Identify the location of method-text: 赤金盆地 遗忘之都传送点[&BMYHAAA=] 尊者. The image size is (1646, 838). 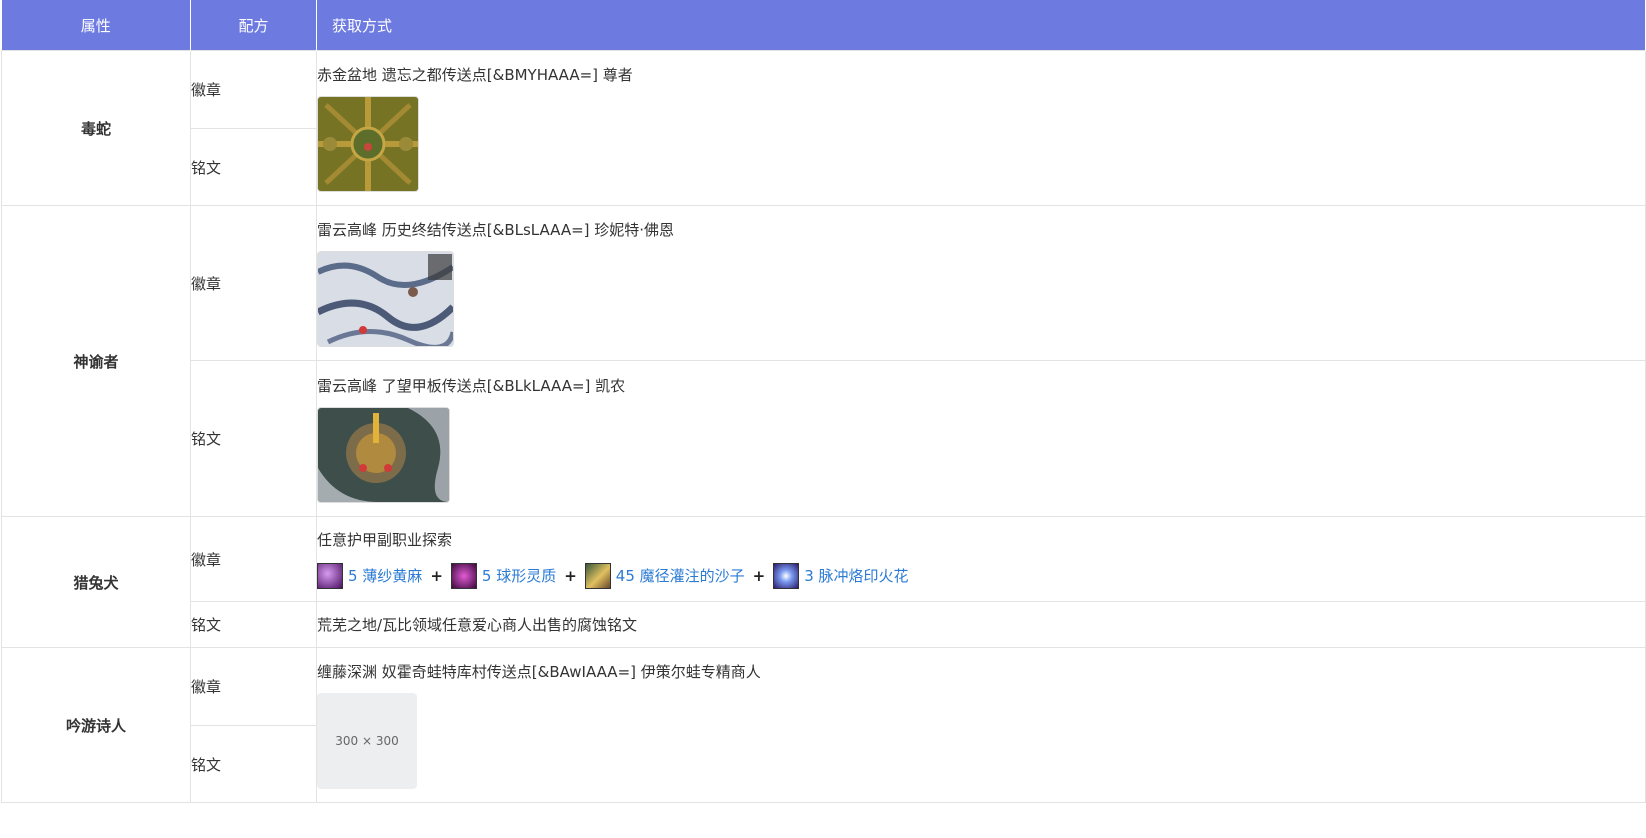
(475, 75).